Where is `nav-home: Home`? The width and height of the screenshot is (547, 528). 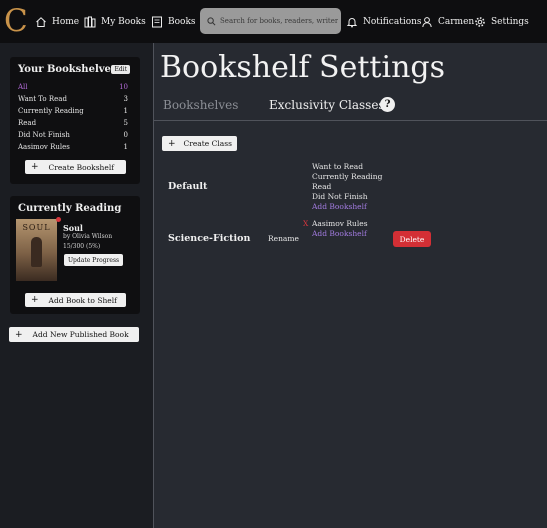
nav-home: Home is located at coordinates (57, 22).